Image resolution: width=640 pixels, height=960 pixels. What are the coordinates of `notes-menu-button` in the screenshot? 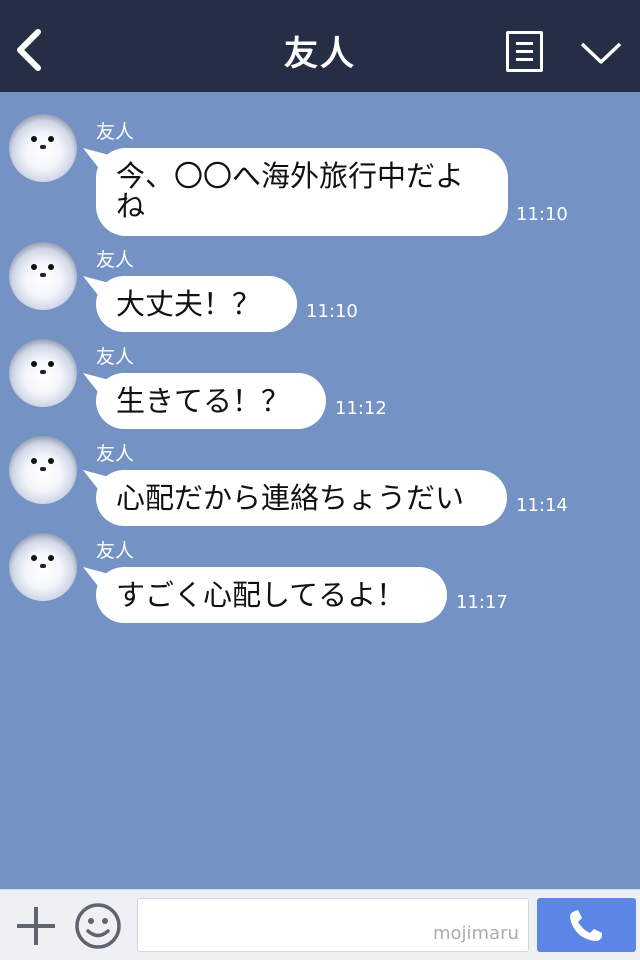 It's located at (524, 51).